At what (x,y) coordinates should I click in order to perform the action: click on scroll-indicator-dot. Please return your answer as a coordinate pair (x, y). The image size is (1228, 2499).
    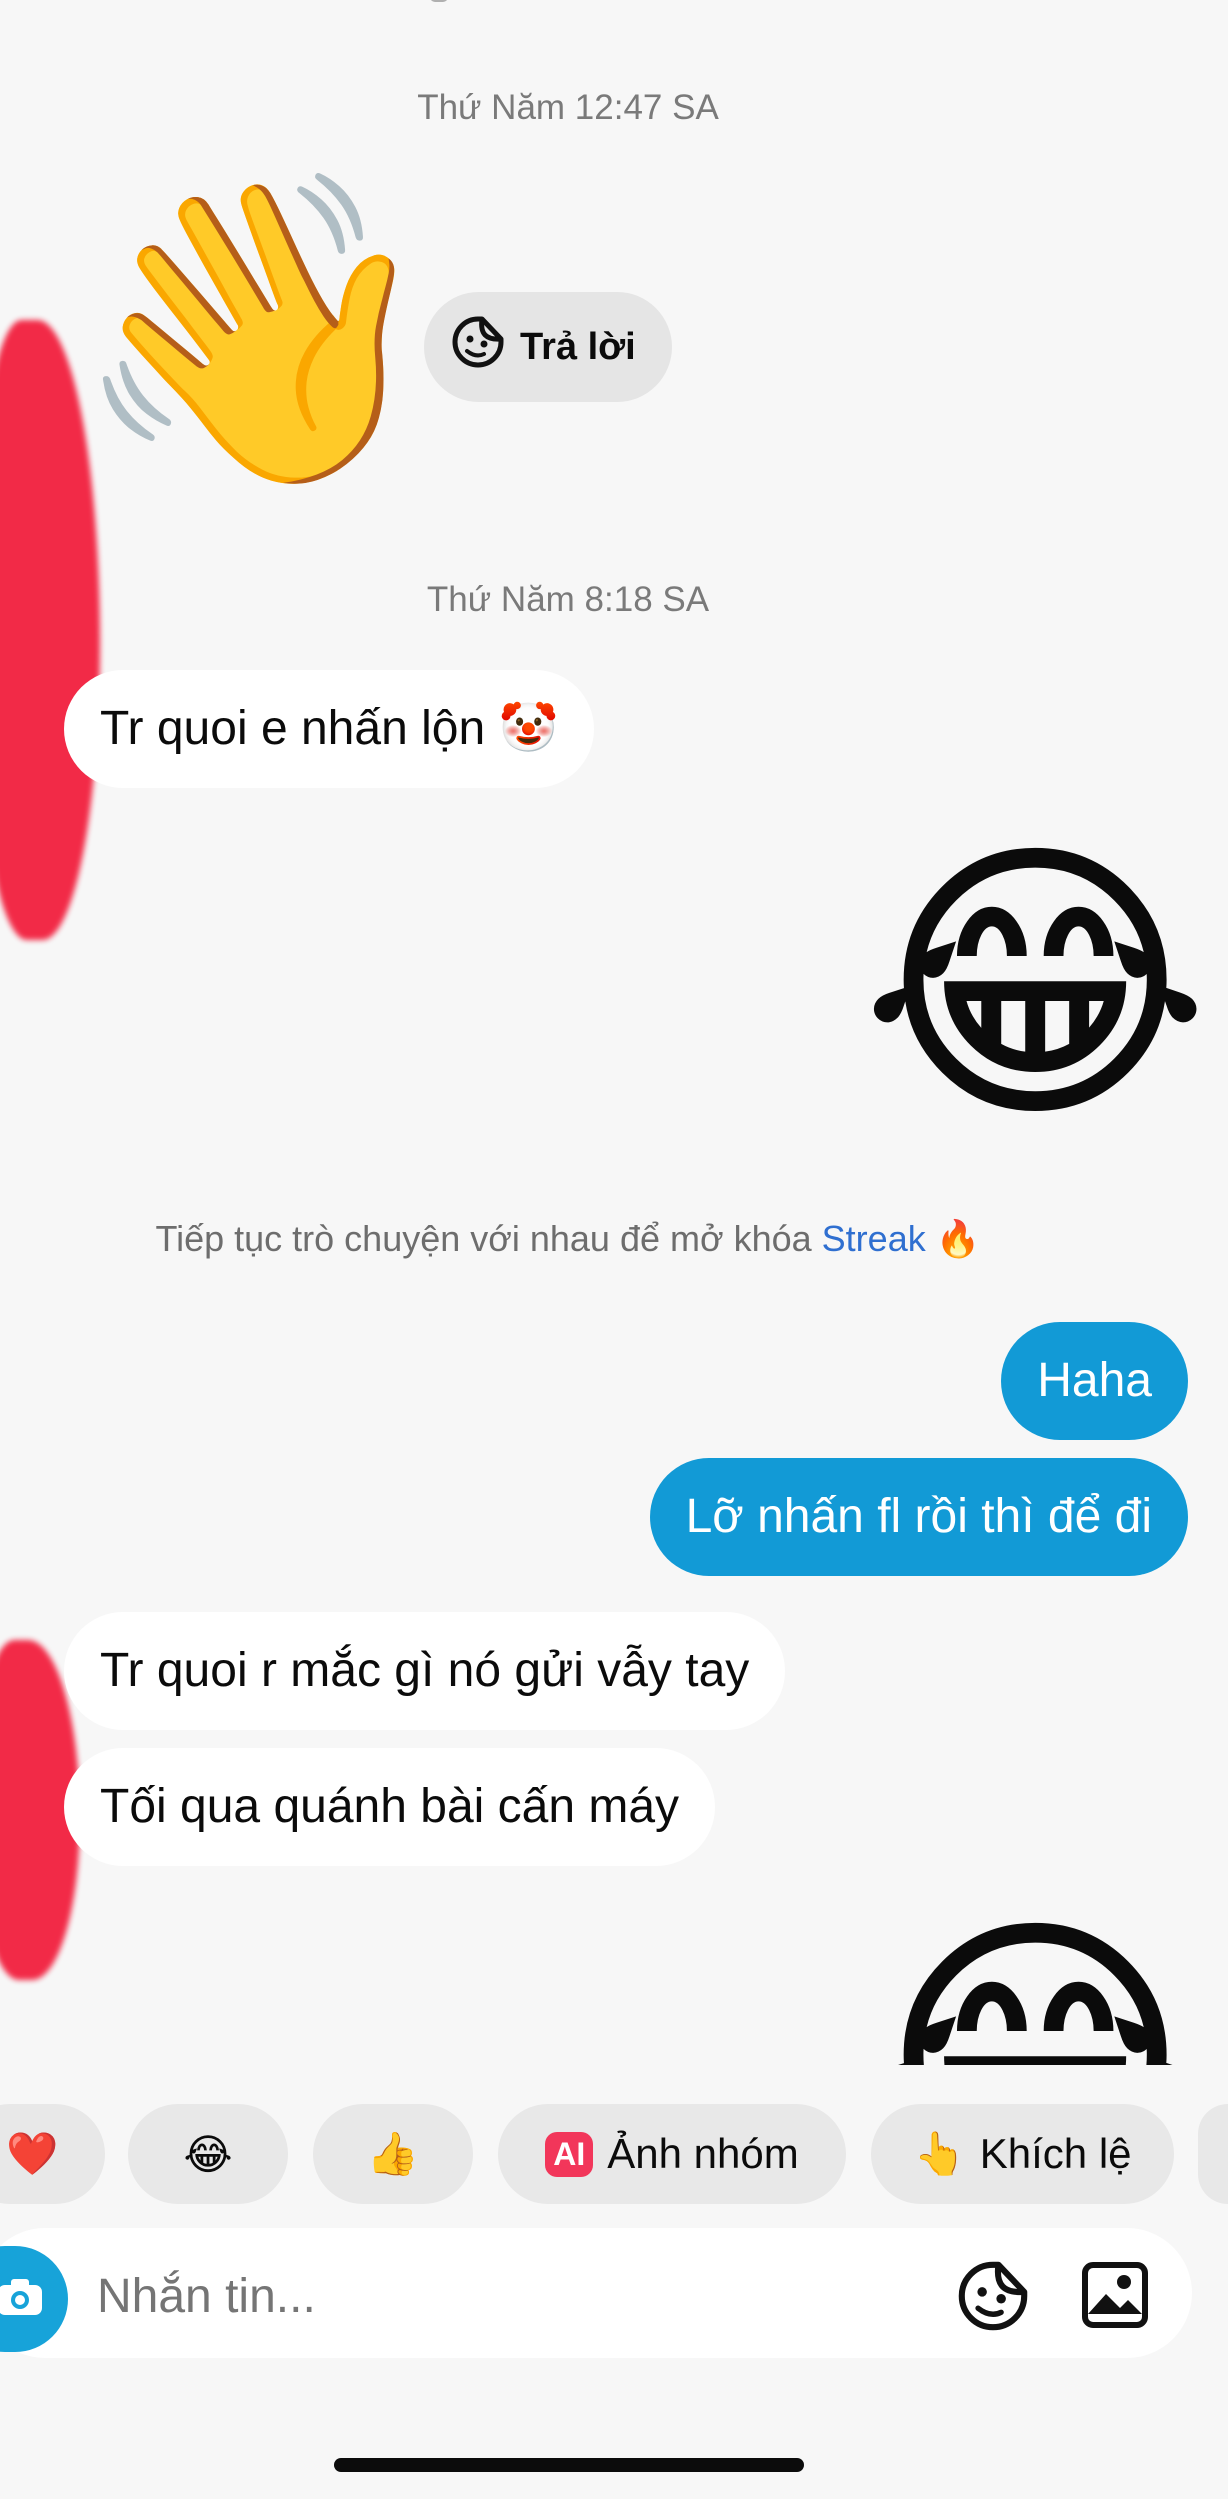
    Looking at the image, I should click on (439, 1).